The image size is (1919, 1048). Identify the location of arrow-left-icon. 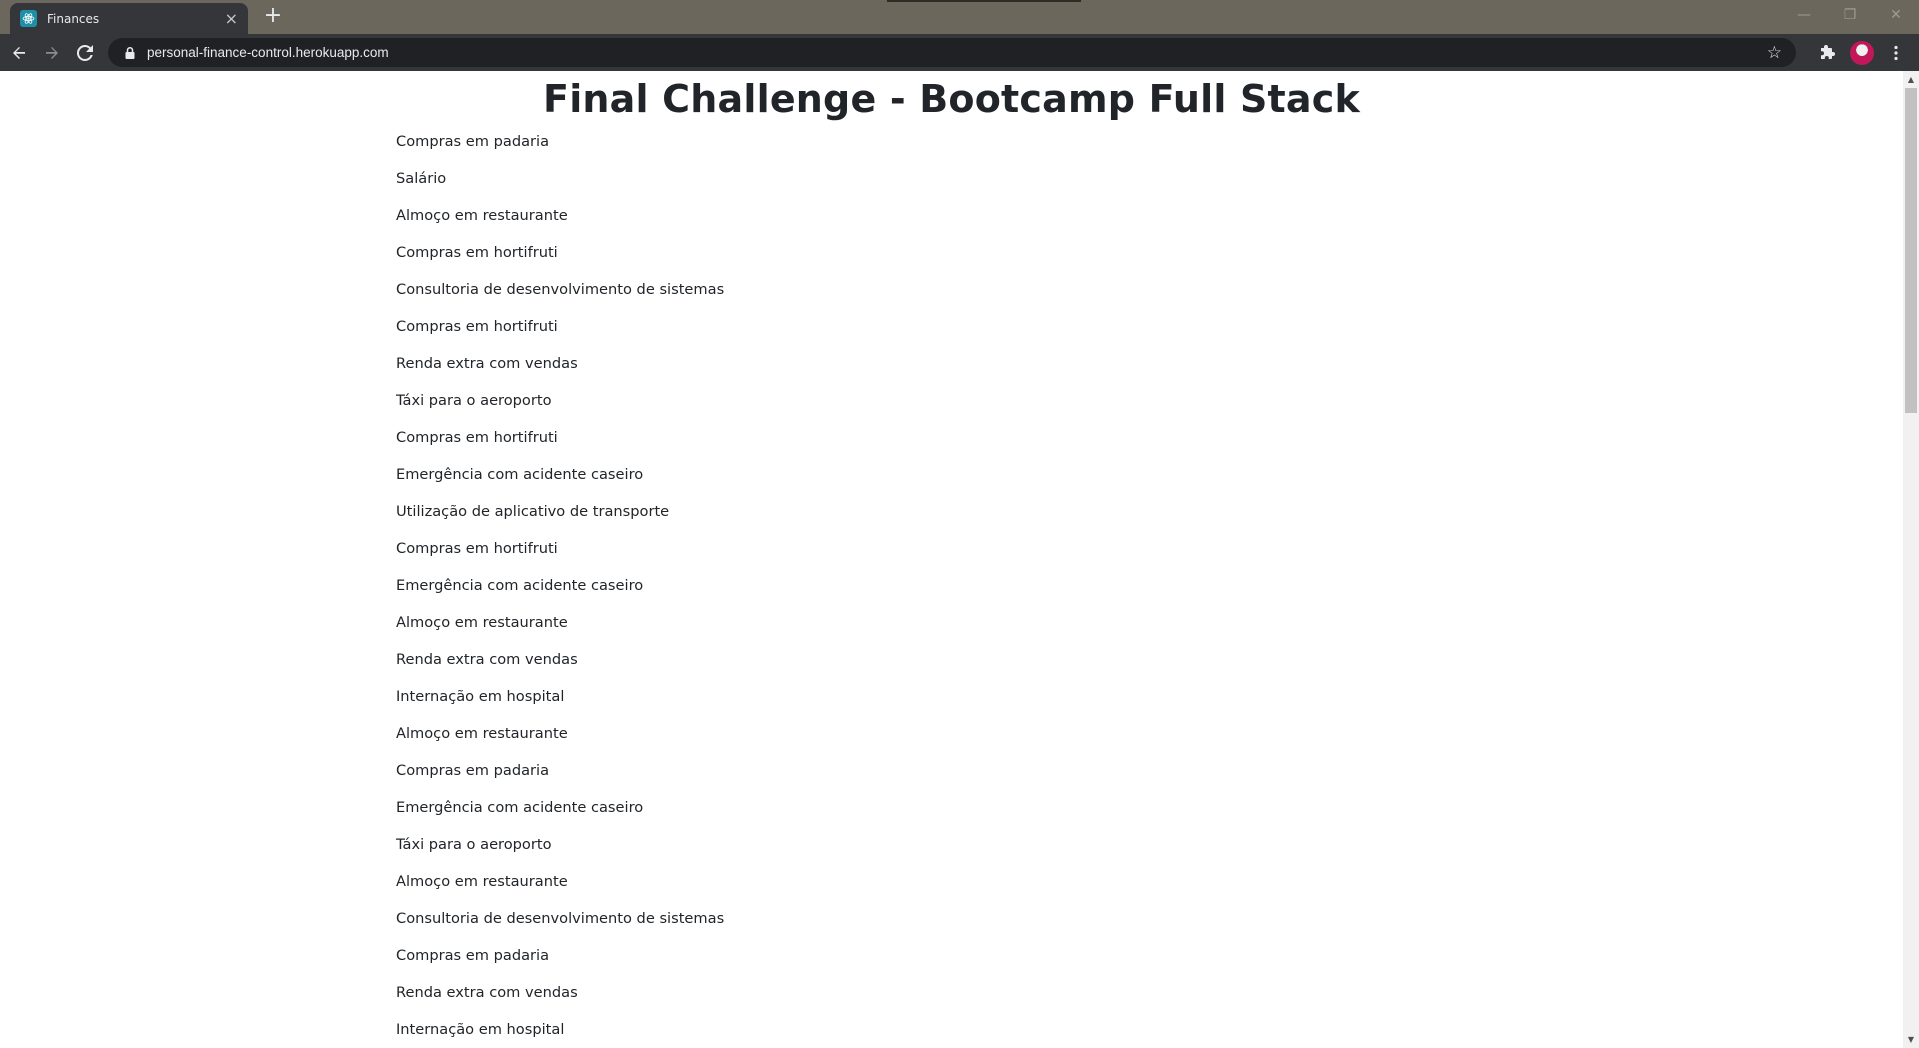
(19, 52).